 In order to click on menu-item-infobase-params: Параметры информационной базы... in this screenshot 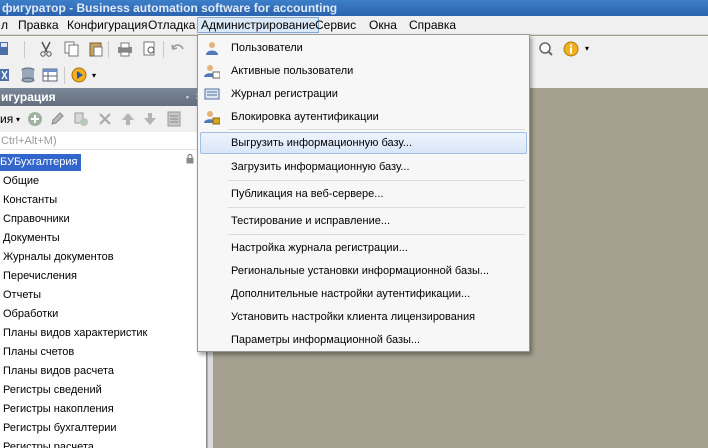, I will do `click(363, 340)`.